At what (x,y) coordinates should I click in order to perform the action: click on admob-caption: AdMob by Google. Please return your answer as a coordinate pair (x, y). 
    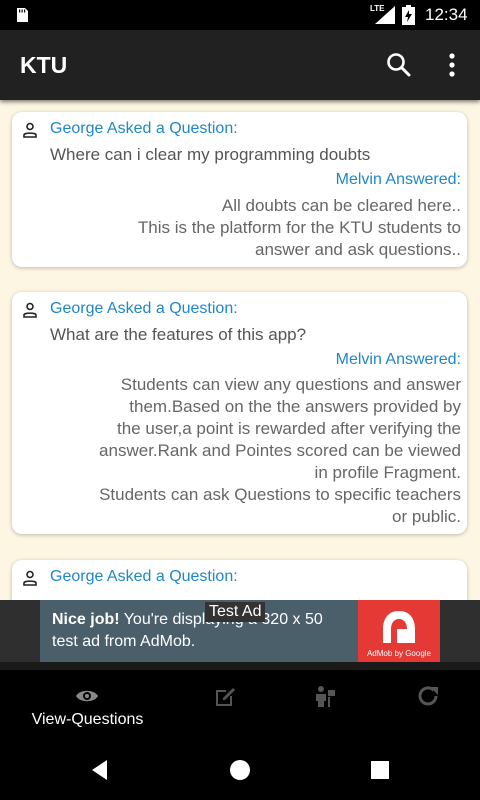
    Looking at the image, I should click on (399, 653).